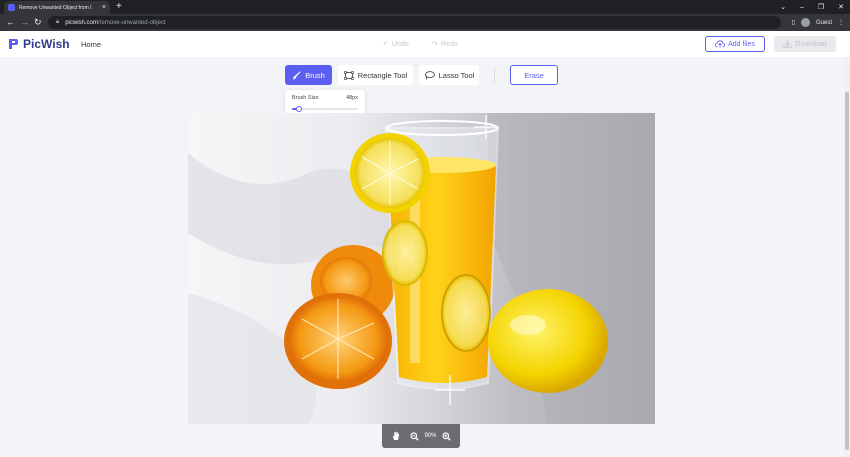 This screenshot has height=457, width=850. I want to click on address-bar: 🔒︎ picwish.com /remove-unwanted-object, so click(414, 22).